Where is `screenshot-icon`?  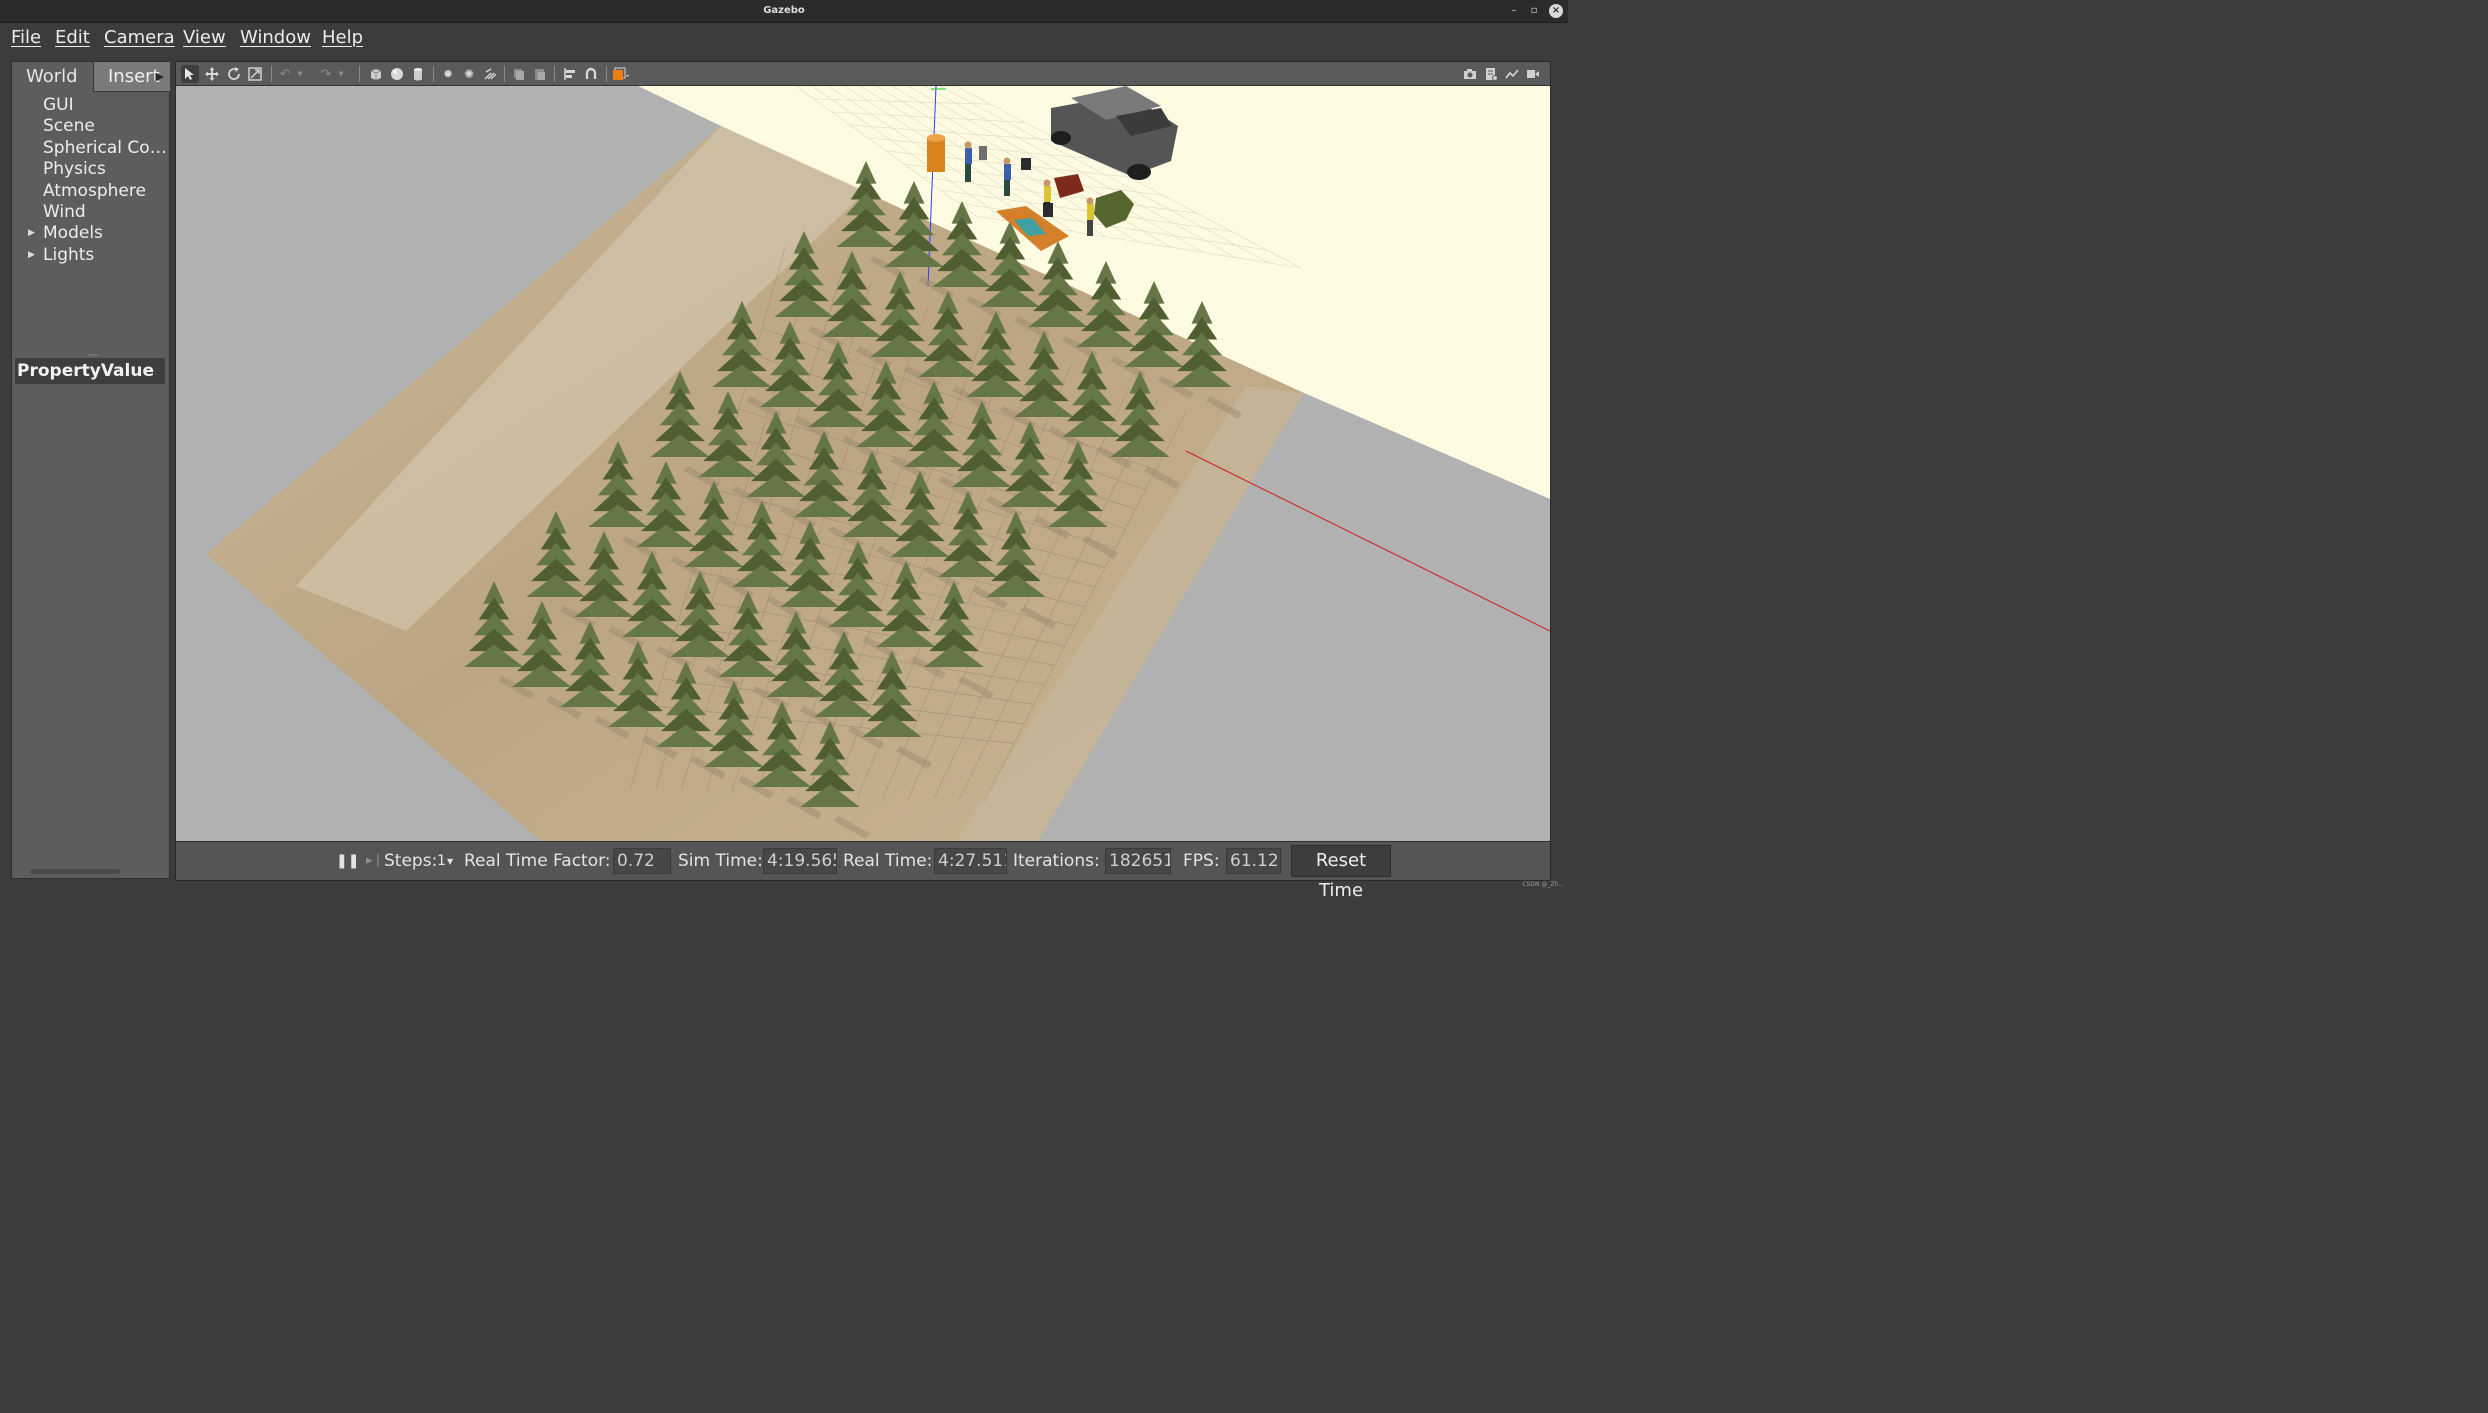
screenshot-icon is located at coordinates (1470, 74).